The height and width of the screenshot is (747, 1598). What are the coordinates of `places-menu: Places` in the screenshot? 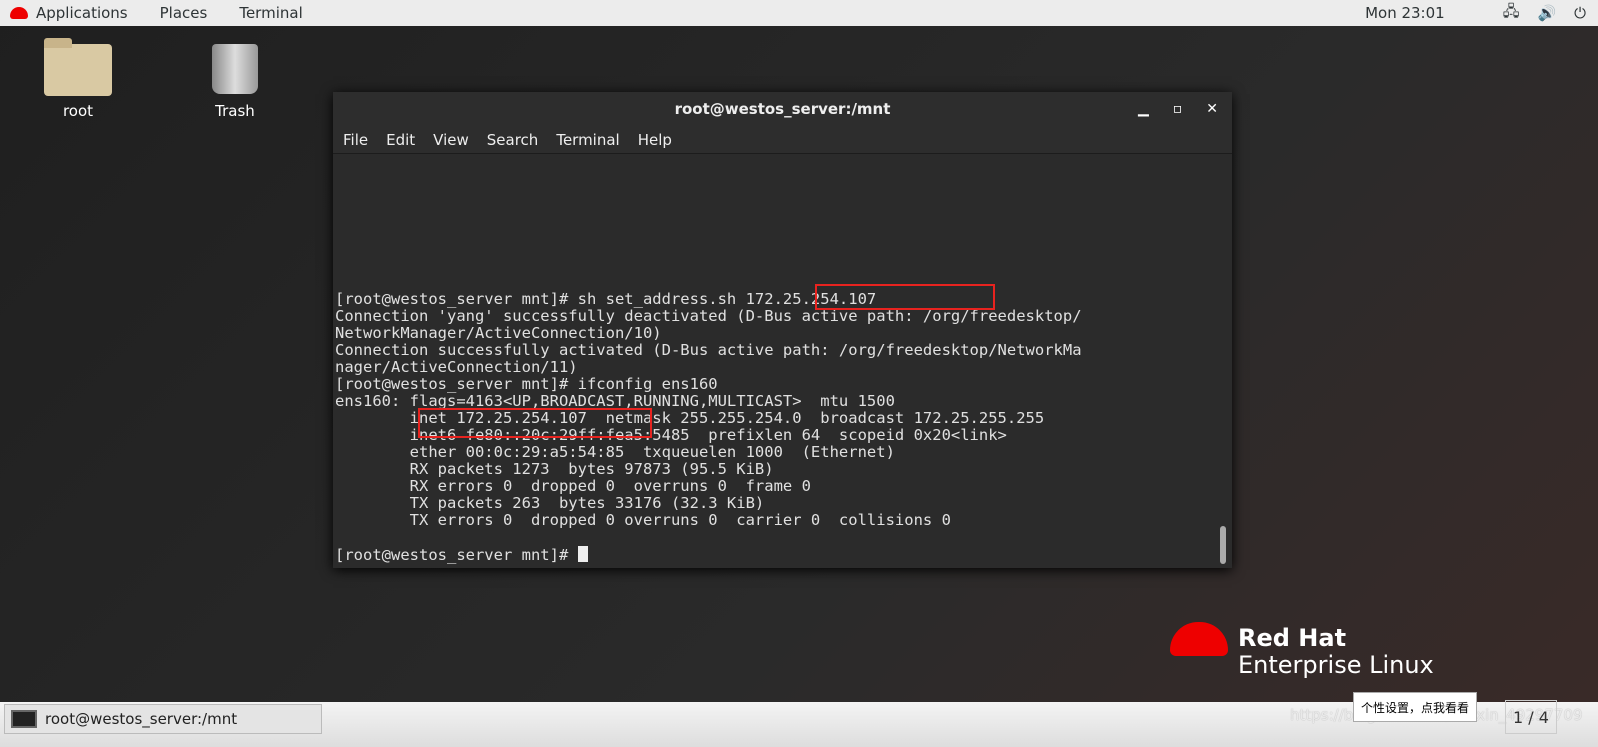 It's located at (184, 13).